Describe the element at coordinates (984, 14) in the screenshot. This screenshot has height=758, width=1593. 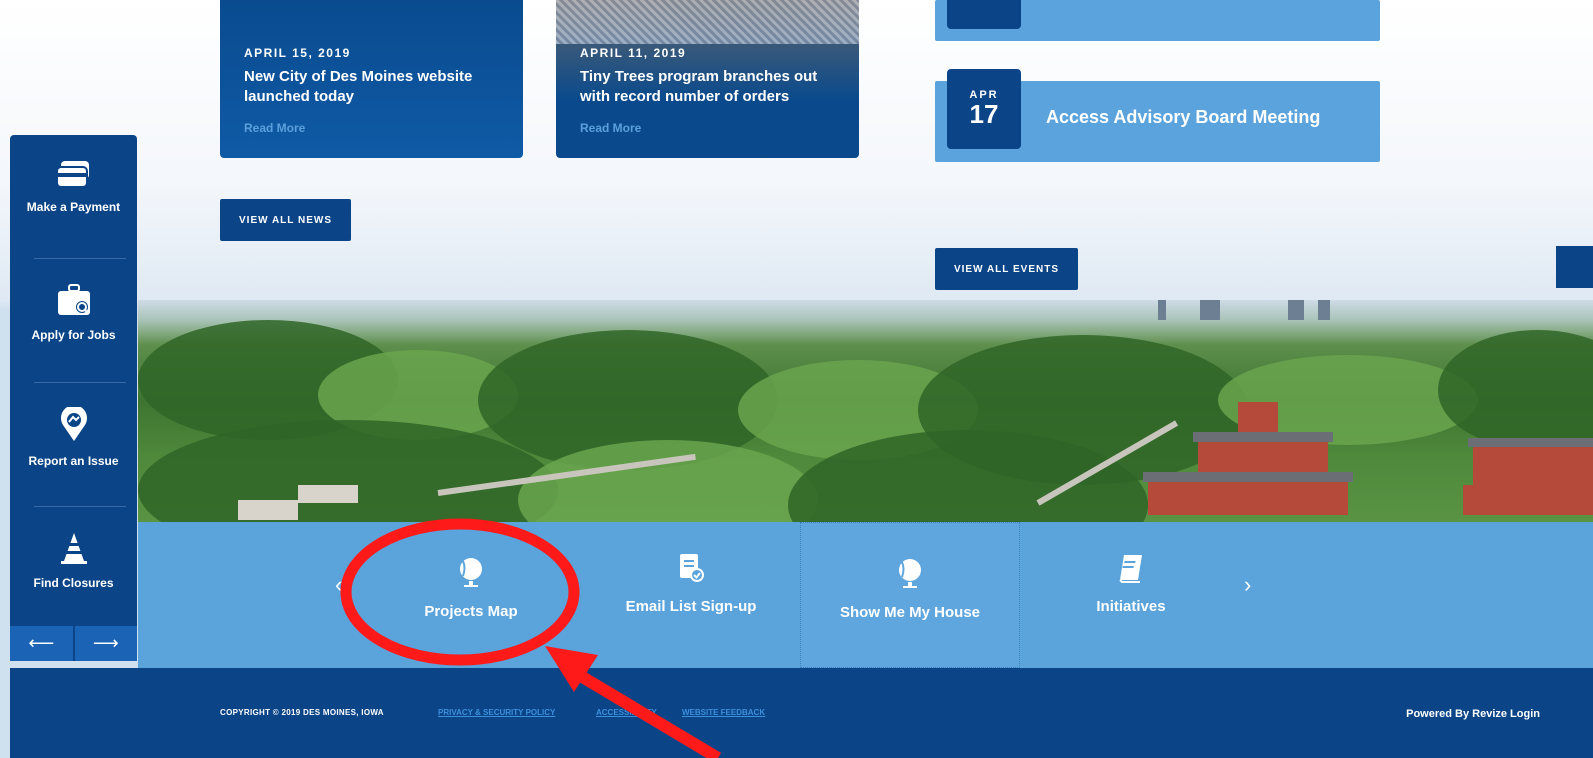
I see `event-date-badge` at that location.